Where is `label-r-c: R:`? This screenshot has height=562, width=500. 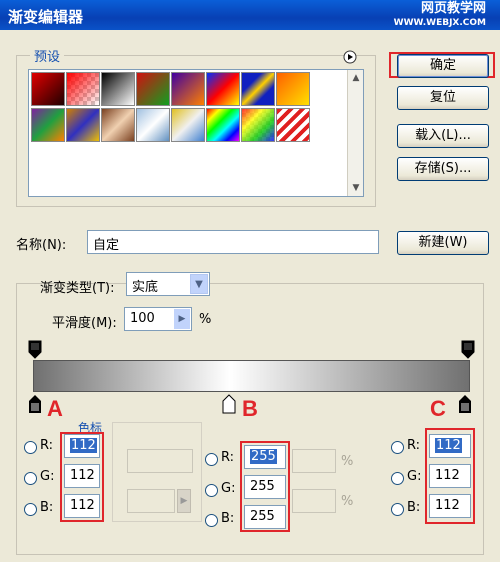 label-r-c: R: is located at coordinates (414, 445).